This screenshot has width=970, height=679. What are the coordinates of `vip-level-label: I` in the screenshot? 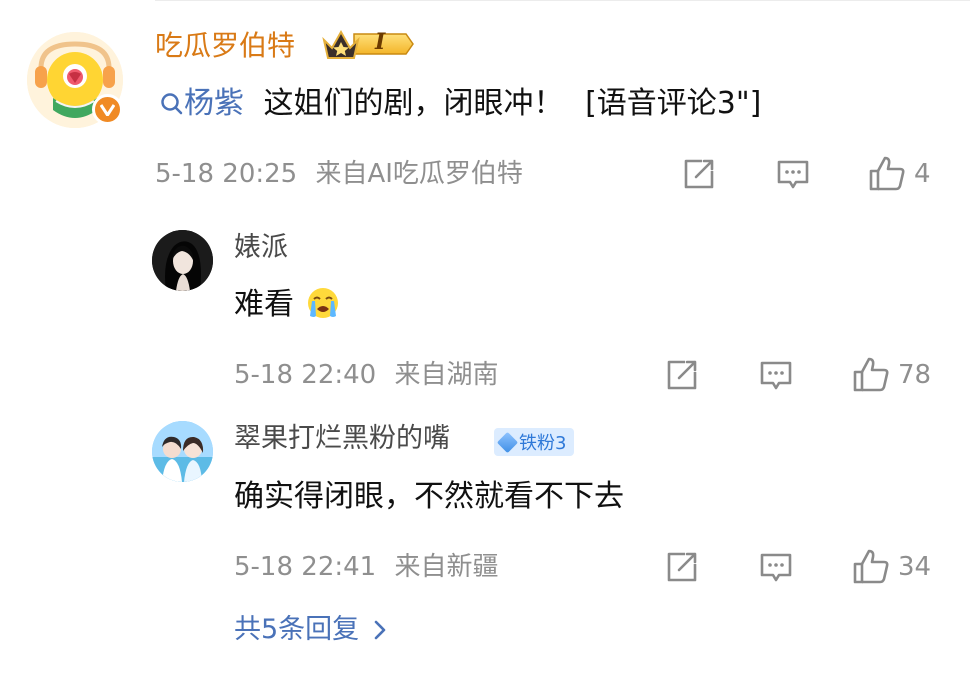 It's located at (380, 42).